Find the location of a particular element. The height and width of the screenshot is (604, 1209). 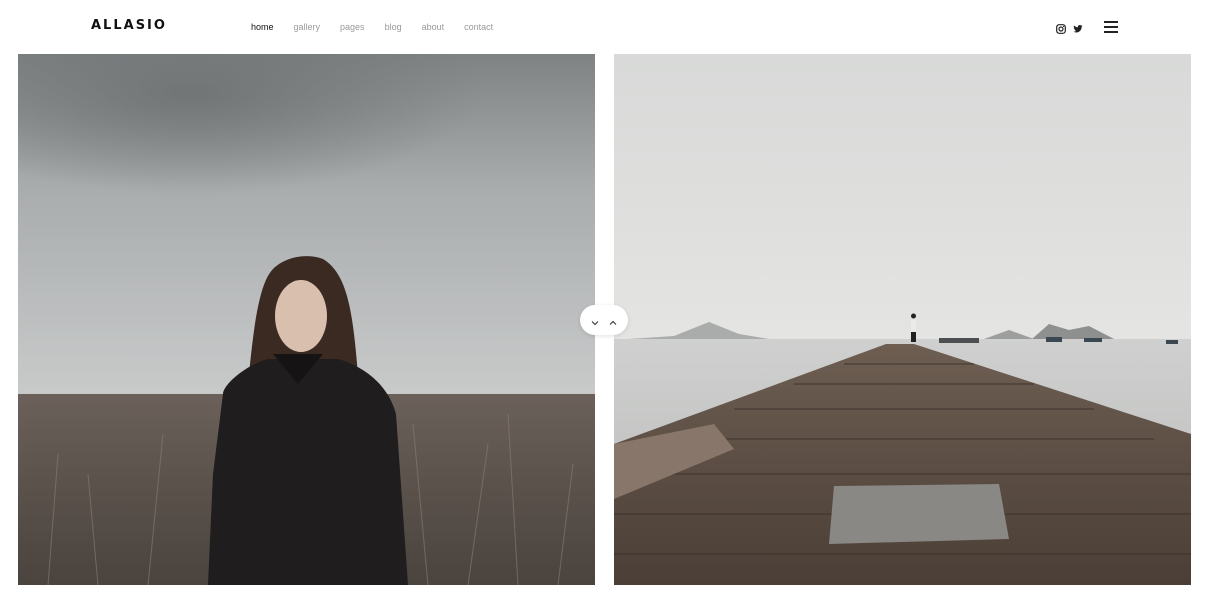

nav-item-pages: pages is located at coordinates (352, 27).